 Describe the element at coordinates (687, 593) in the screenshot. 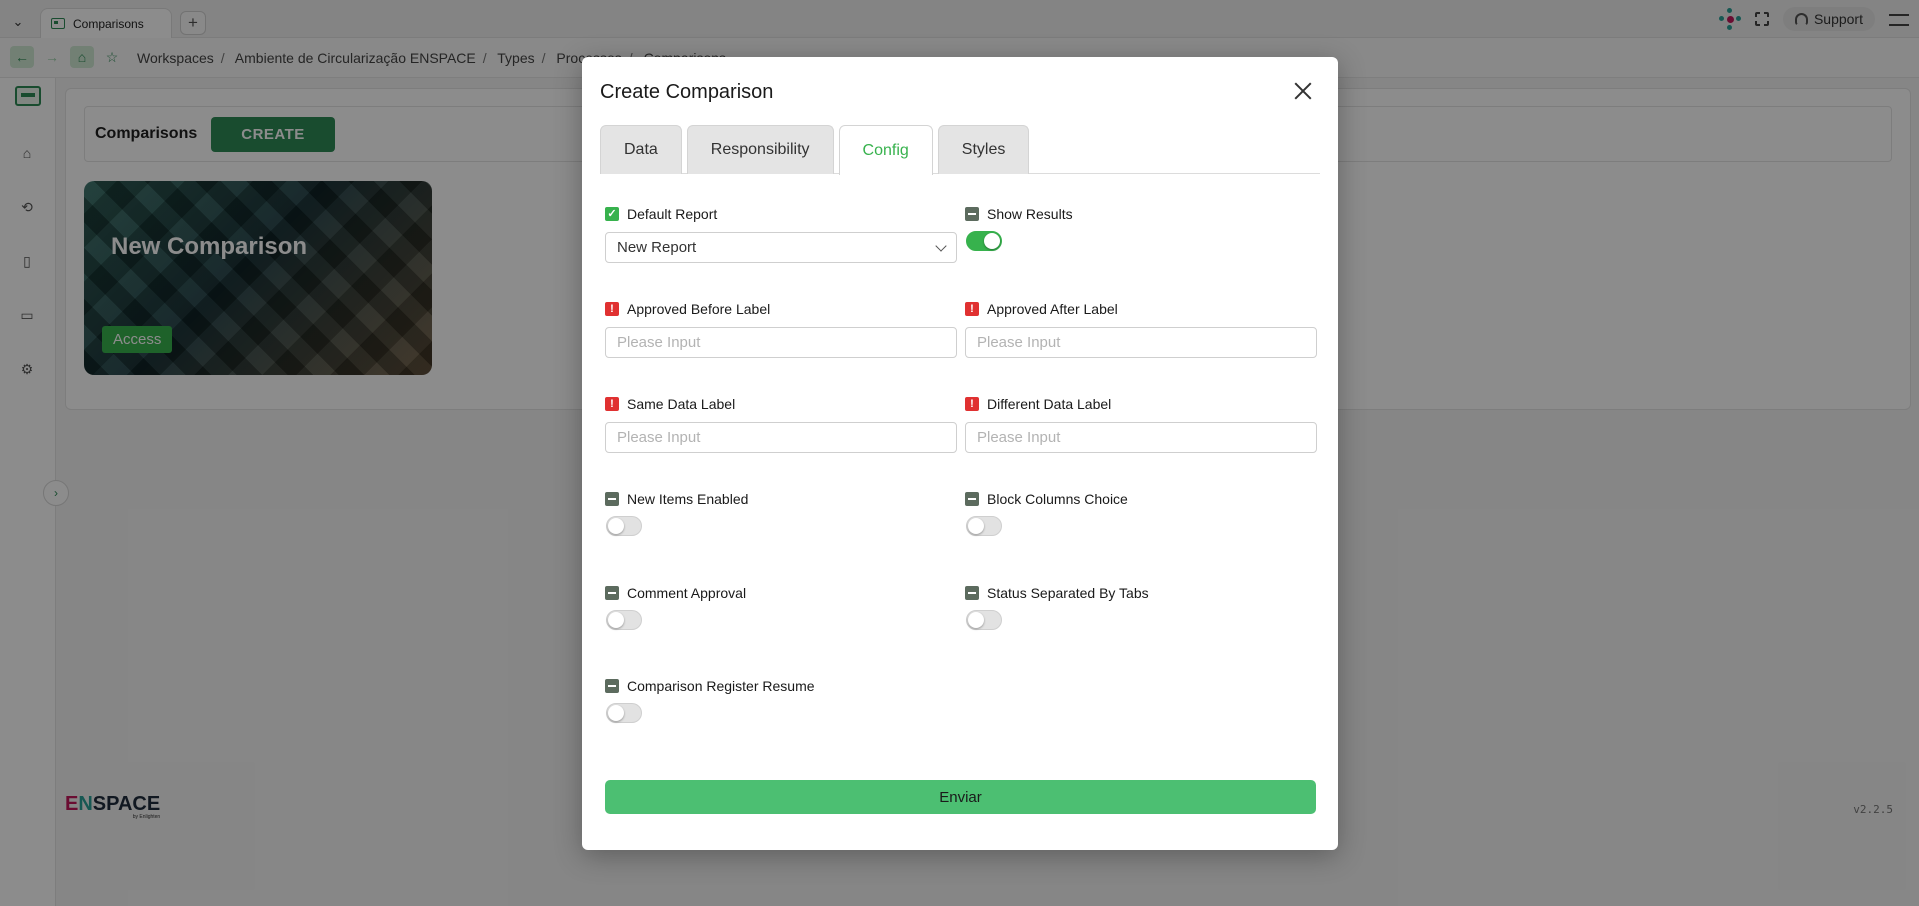

I see `comment-approval-label: Comment Approval` at that location.